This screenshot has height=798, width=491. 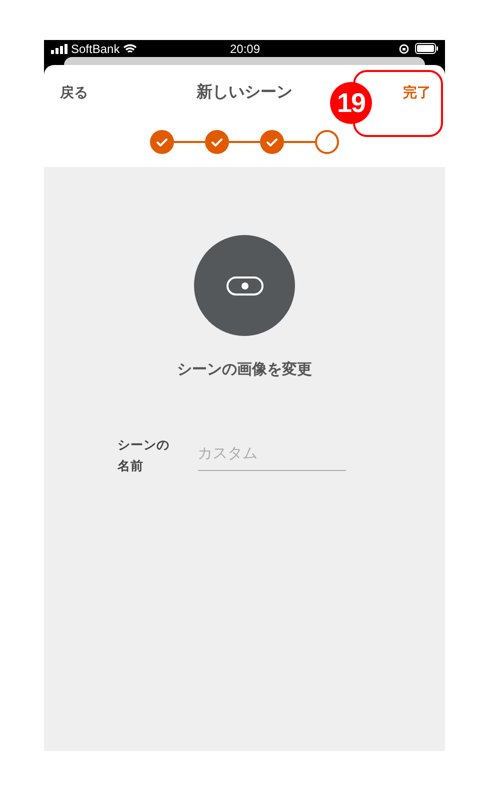 I want to click on done-button: 完了, so click(x=417, y=93).